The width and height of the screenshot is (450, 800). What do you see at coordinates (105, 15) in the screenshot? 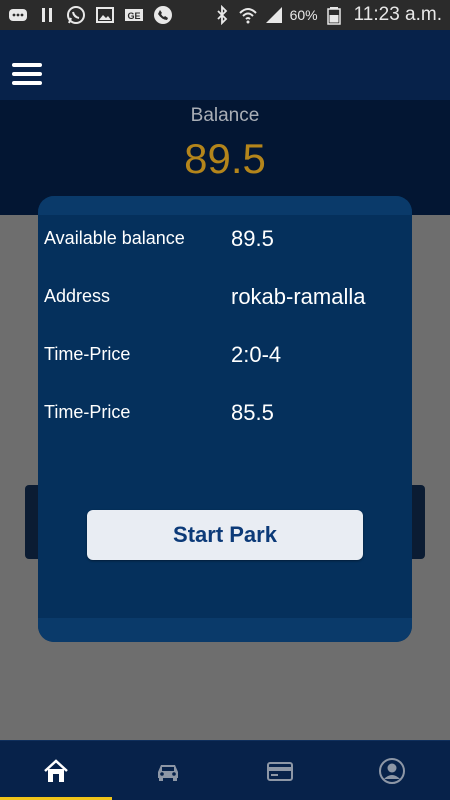
I see `image-icon` at bounding box center [105, 15].